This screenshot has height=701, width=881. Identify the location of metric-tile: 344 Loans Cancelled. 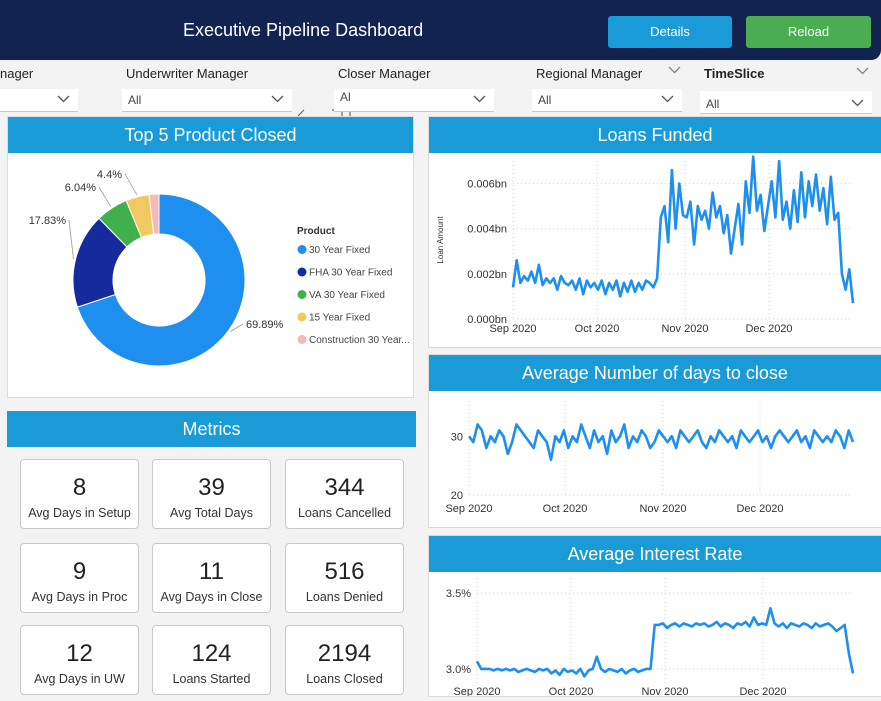
(344, 494).